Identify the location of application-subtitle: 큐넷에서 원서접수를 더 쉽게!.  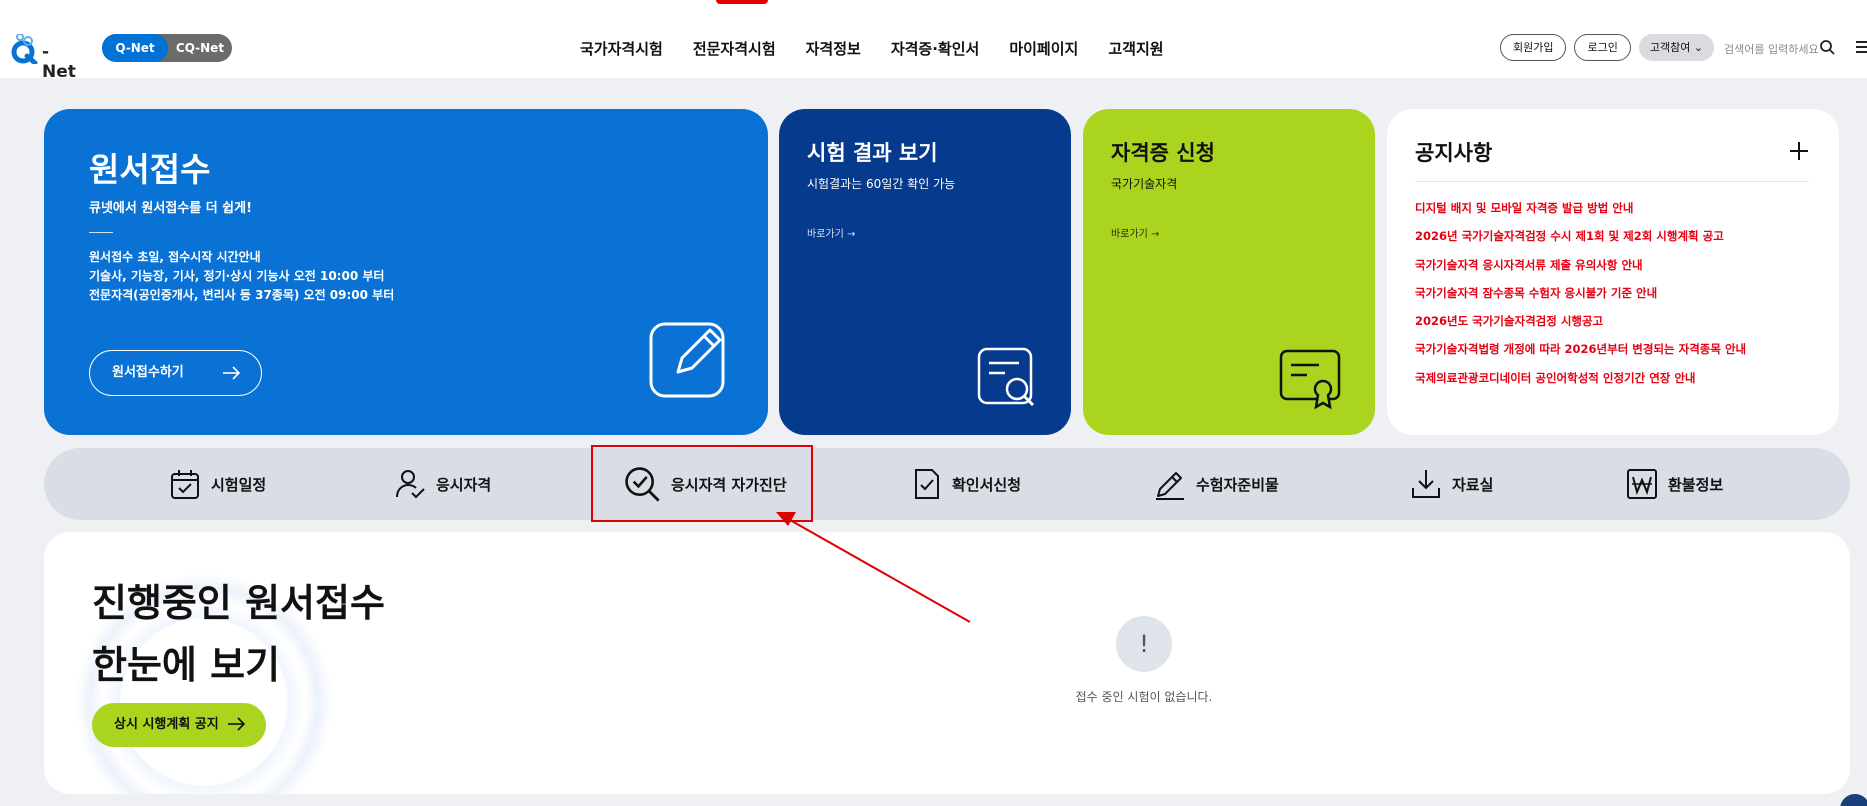
(171, 208).